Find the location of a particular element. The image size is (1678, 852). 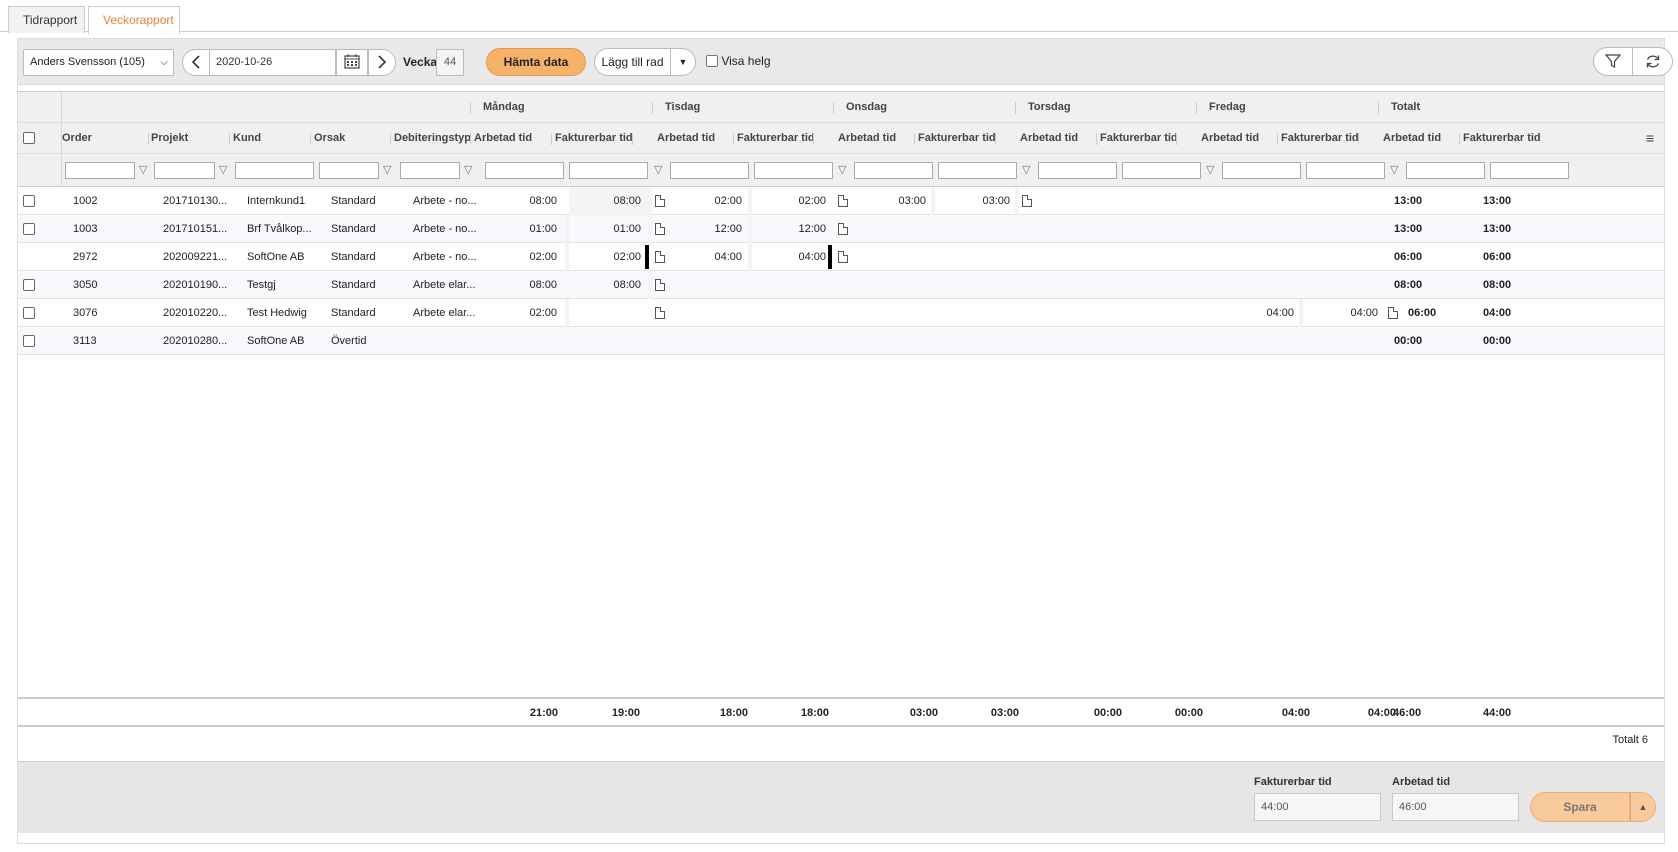

tab-veckorapport: Veckorapport is located at coordinates (134, 20).